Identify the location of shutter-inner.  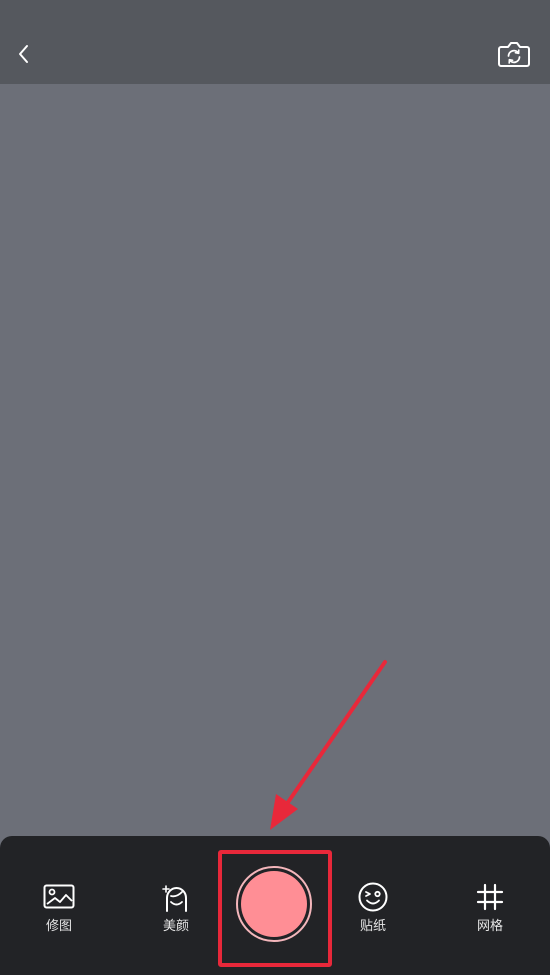
(274, 904).